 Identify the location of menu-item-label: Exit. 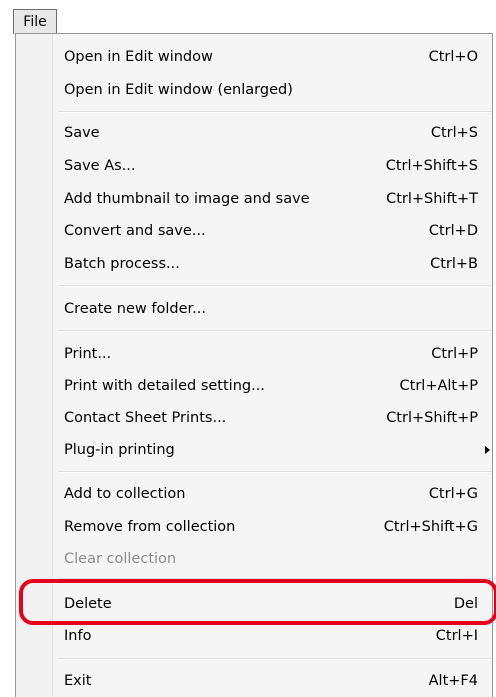
(78, 681).